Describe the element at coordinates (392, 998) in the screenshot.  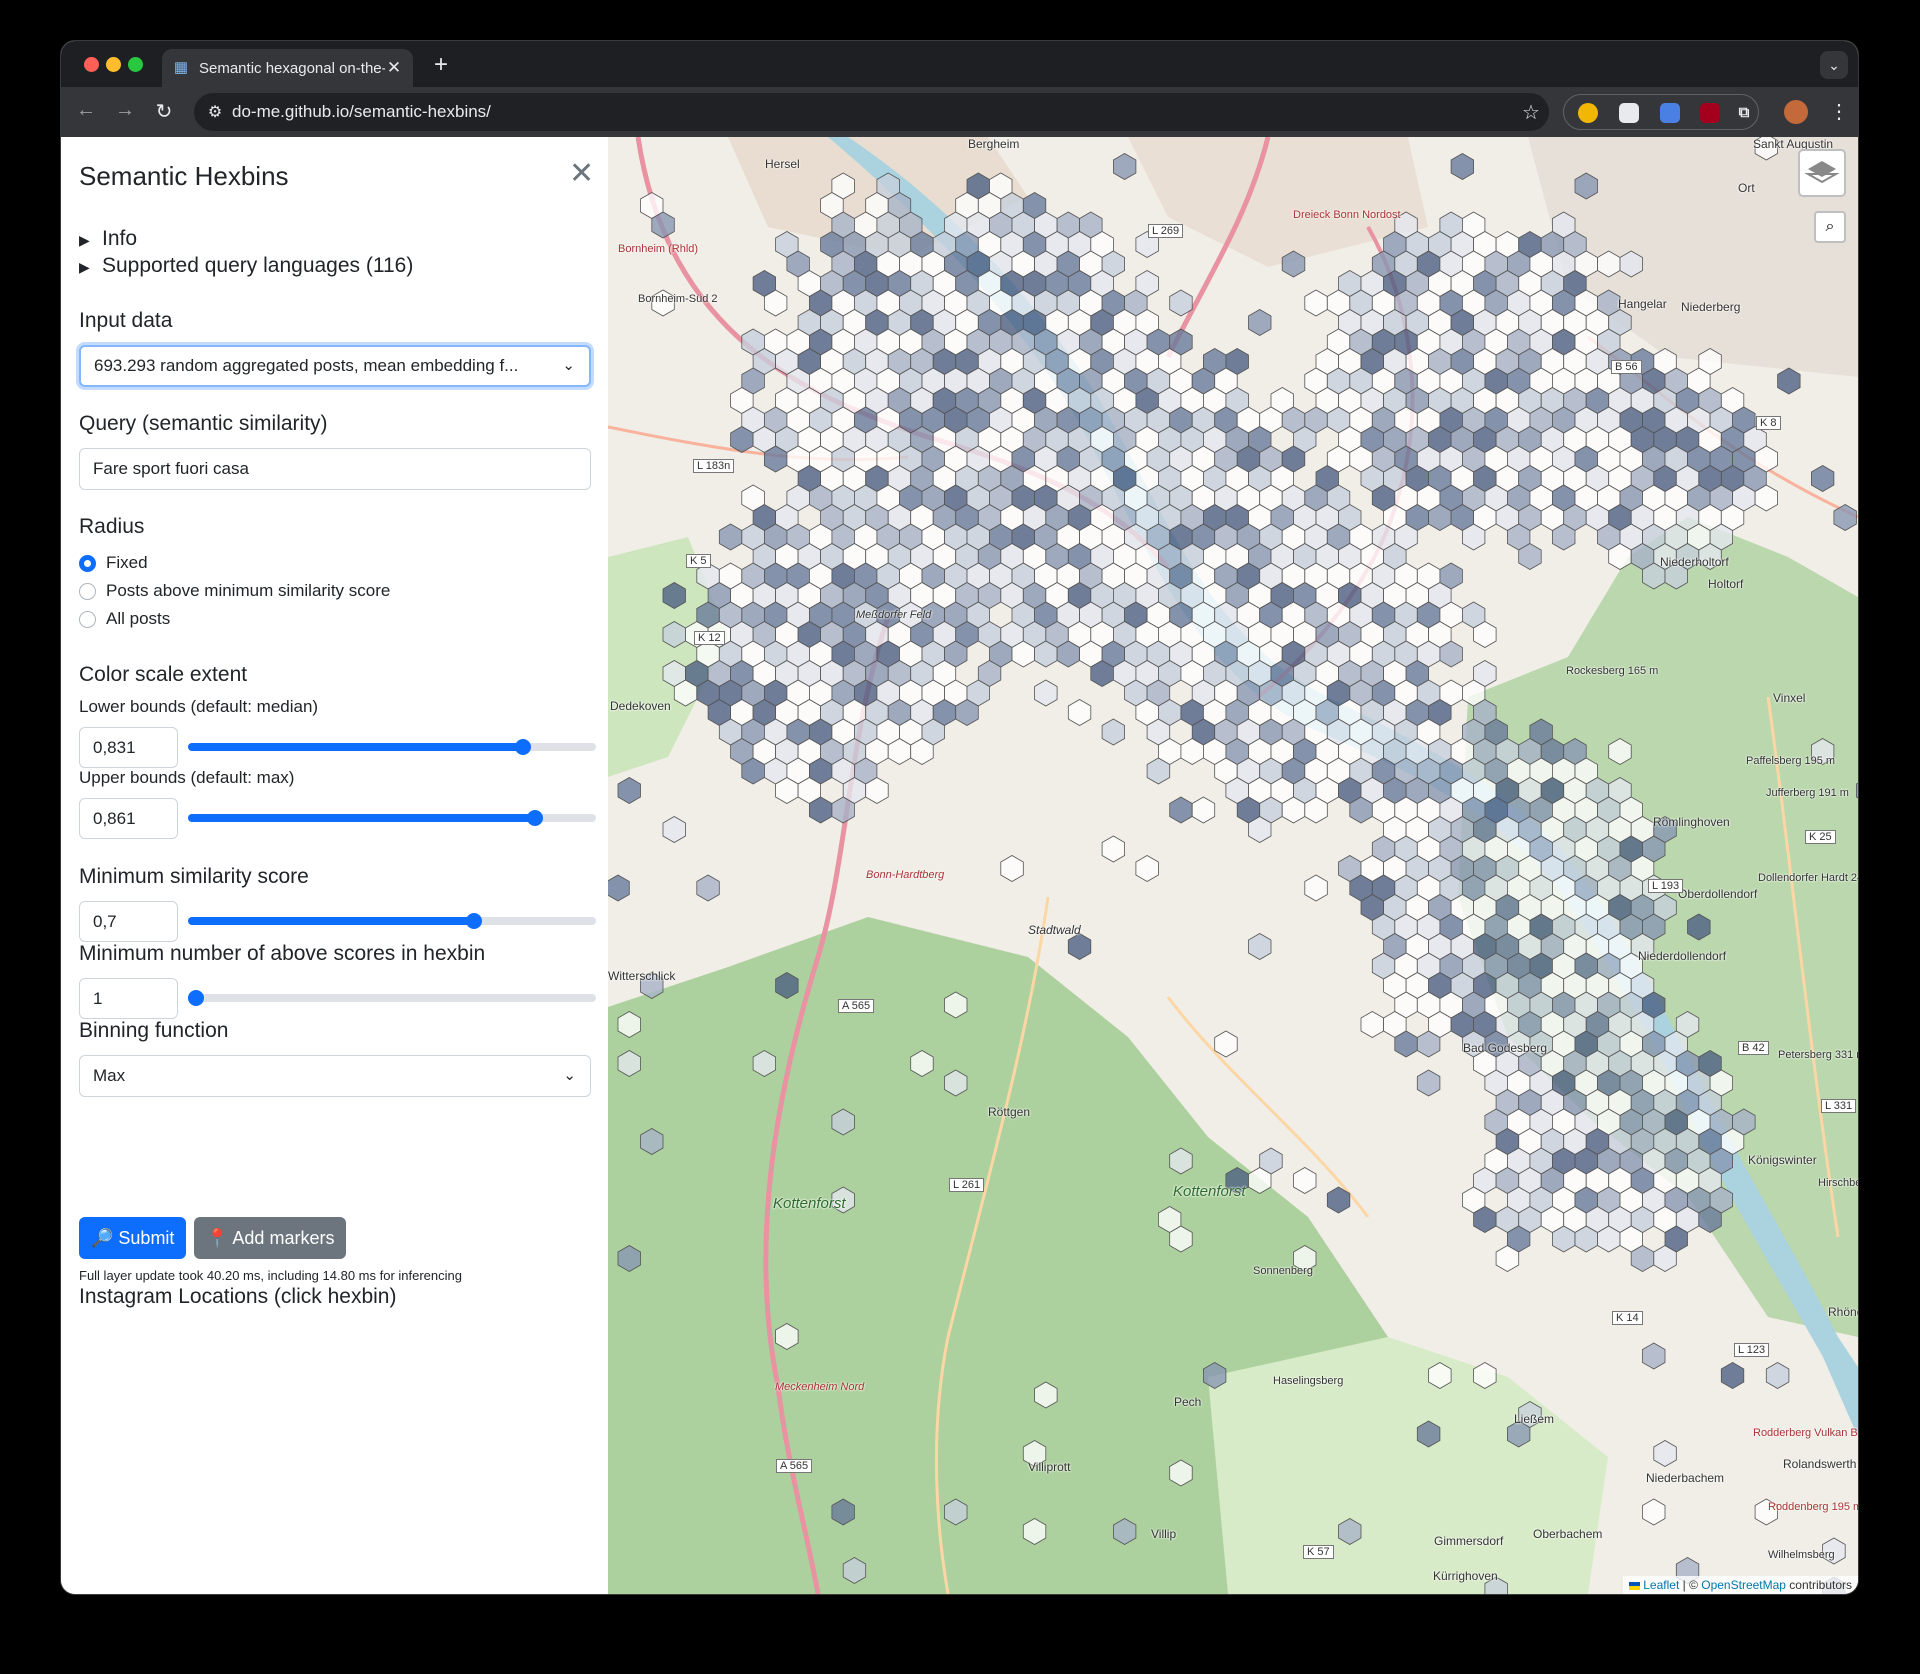
I see `min-count-slider` at that location.